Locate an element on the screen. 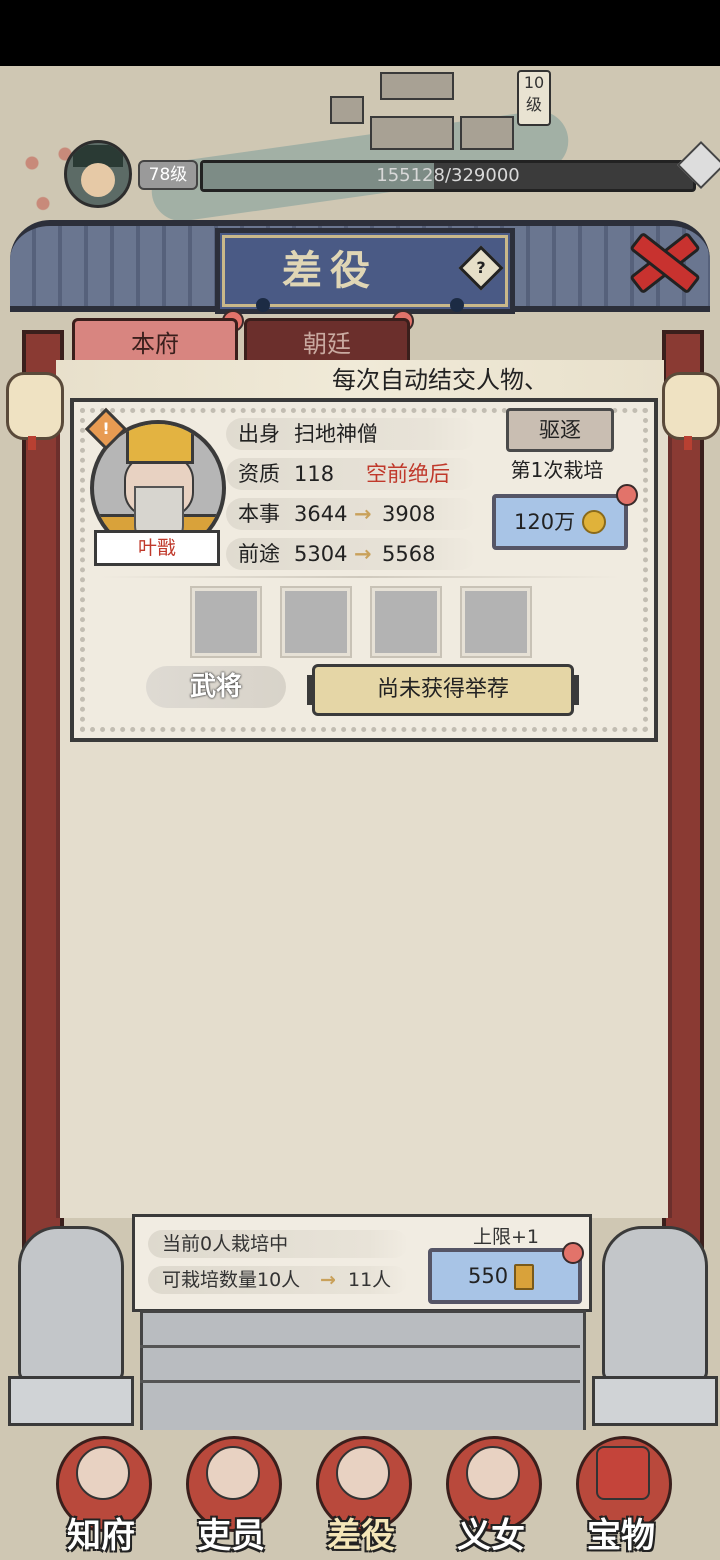 The height and width of the screenshot is (1560, 720). current-cultivating-text: 当前0人栽培中 is located at coordinates (225, 1244).